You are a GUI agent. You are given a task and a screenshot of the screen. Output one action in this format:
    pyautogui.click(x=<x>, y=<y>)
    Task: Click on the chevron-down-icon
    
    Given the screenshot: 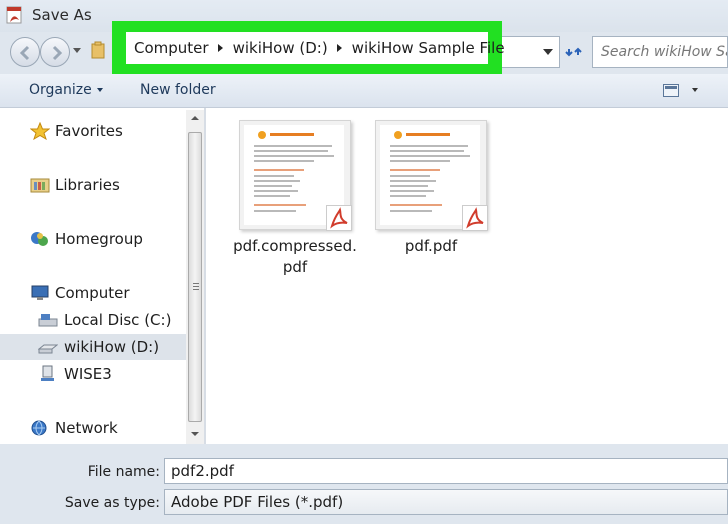 What is the action you would take?
    pyautogui.click(x=99, y=90)
    